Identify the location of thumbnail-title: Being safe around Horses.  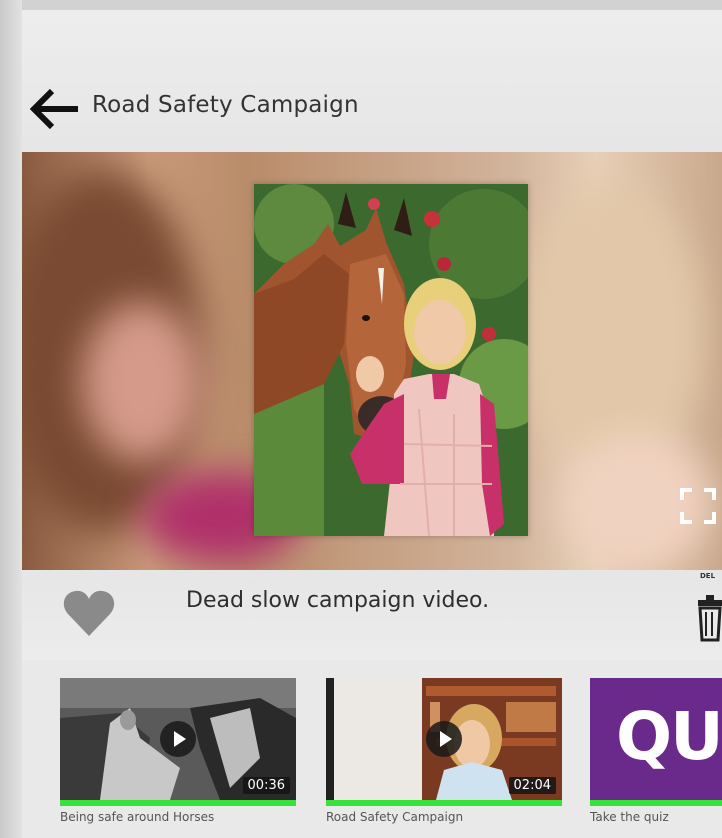
(137, 817).